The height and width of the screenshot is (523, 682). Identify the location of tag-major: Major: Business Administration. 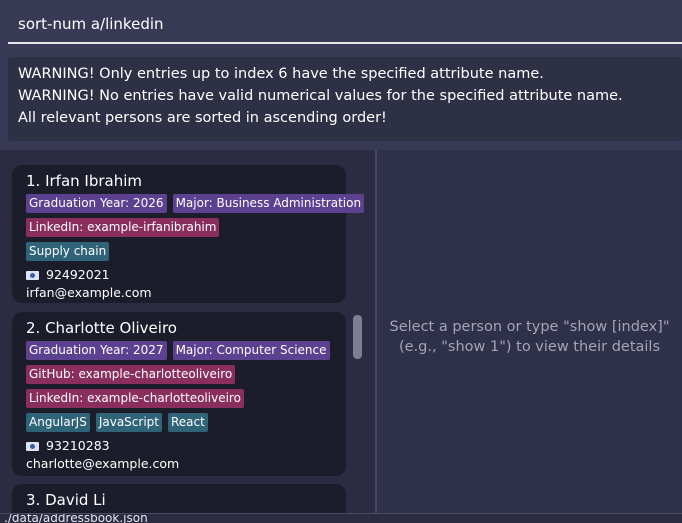
(268, 203).